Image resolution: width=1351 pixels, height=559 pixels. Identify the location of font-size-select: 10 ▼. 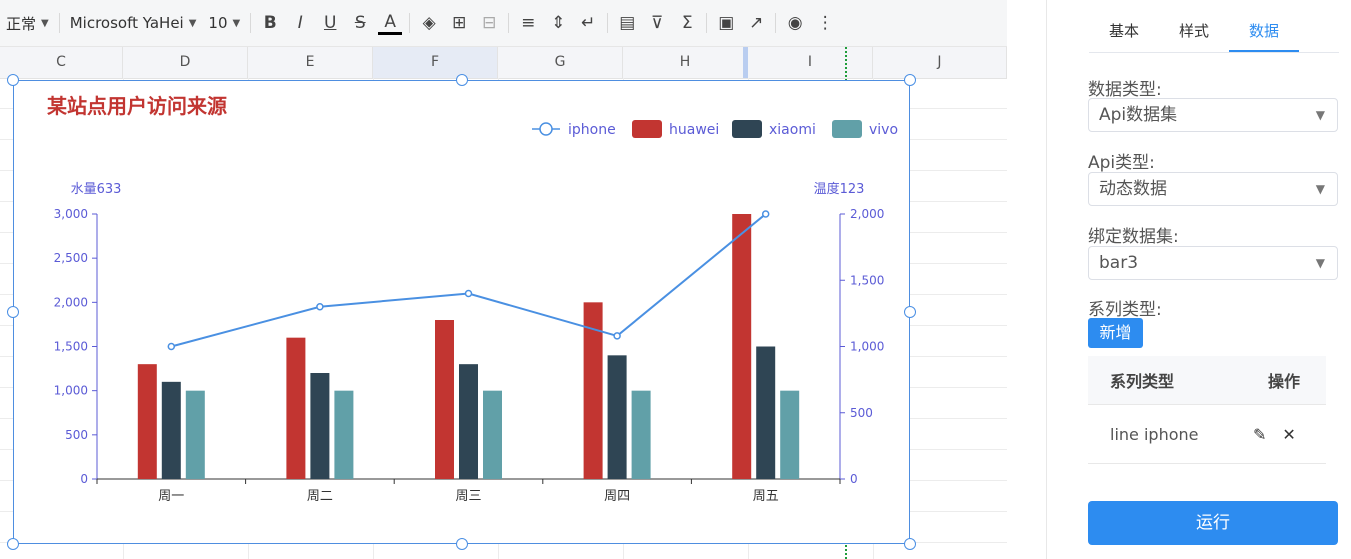
(224, 23).